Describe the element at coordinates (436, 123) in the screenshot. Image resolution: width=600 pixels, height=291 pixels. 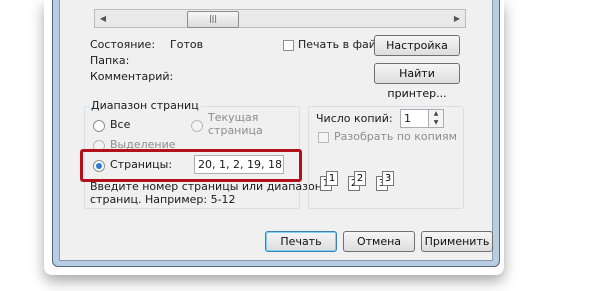
I see `spinner-down-icon: ▼` at that location.